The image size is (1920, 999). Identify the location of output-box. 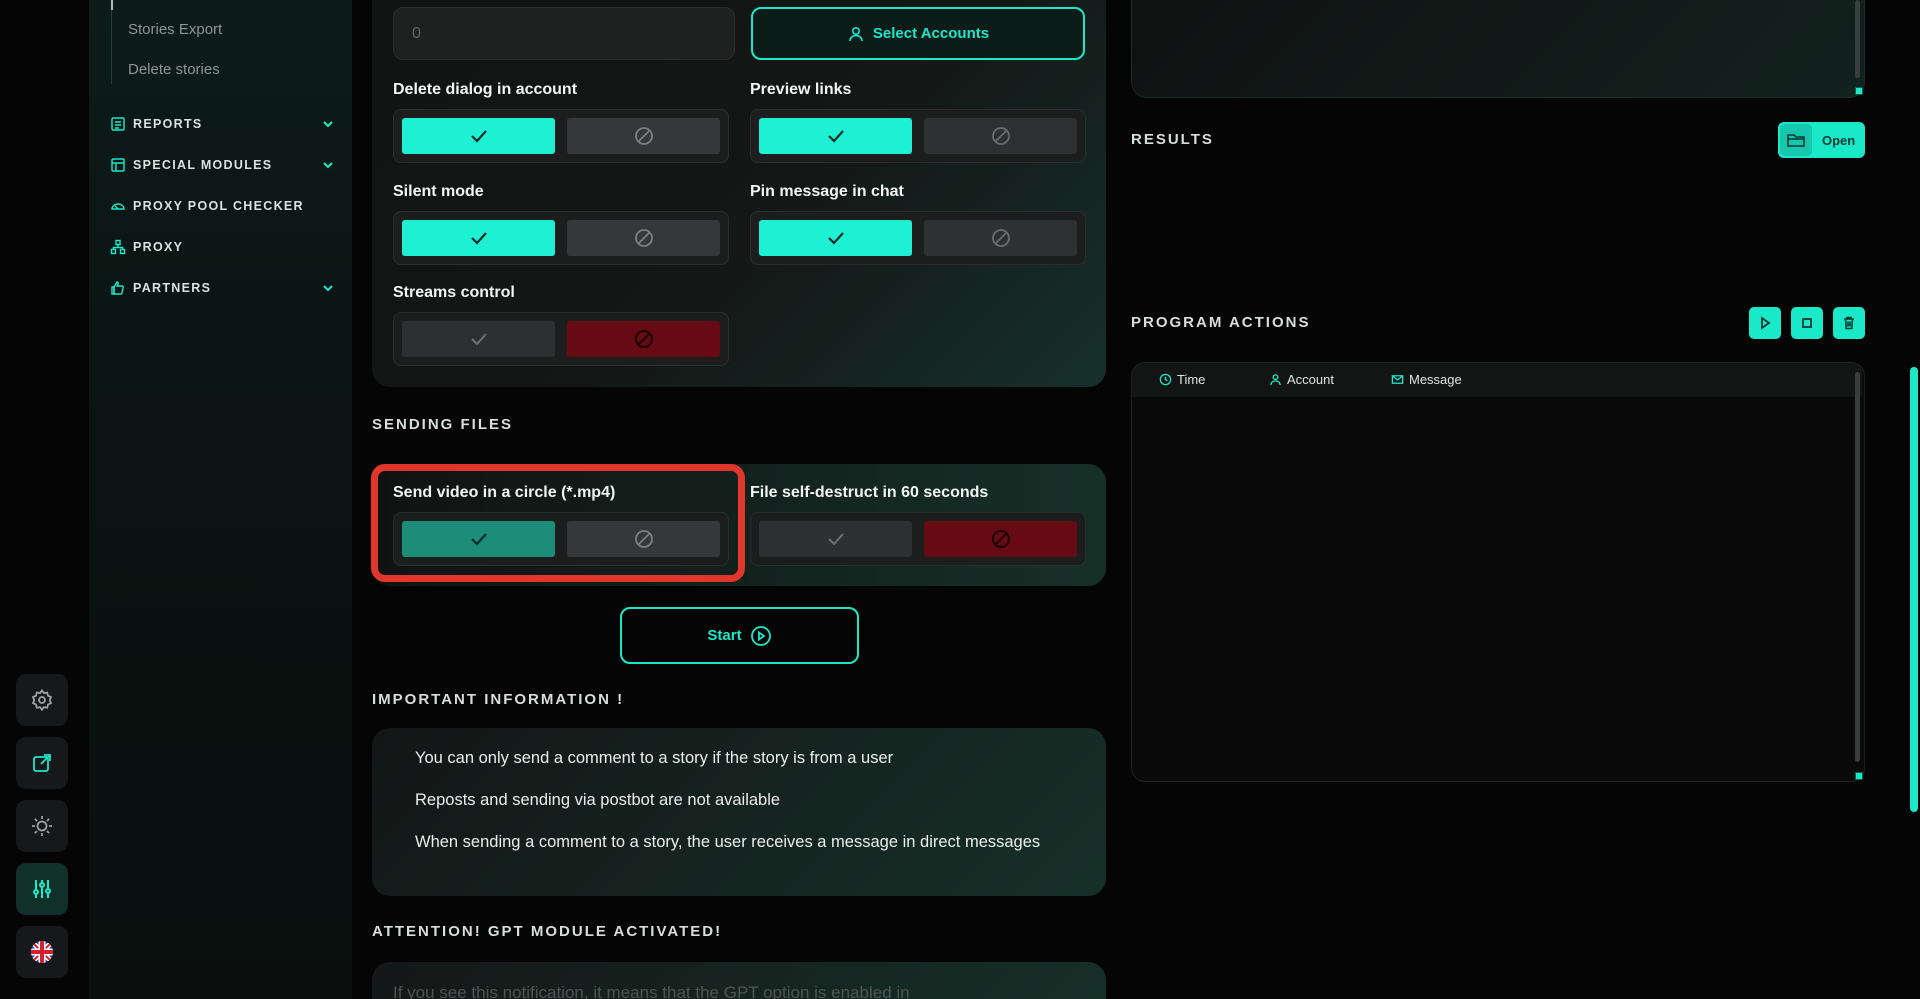
(1498, 49).